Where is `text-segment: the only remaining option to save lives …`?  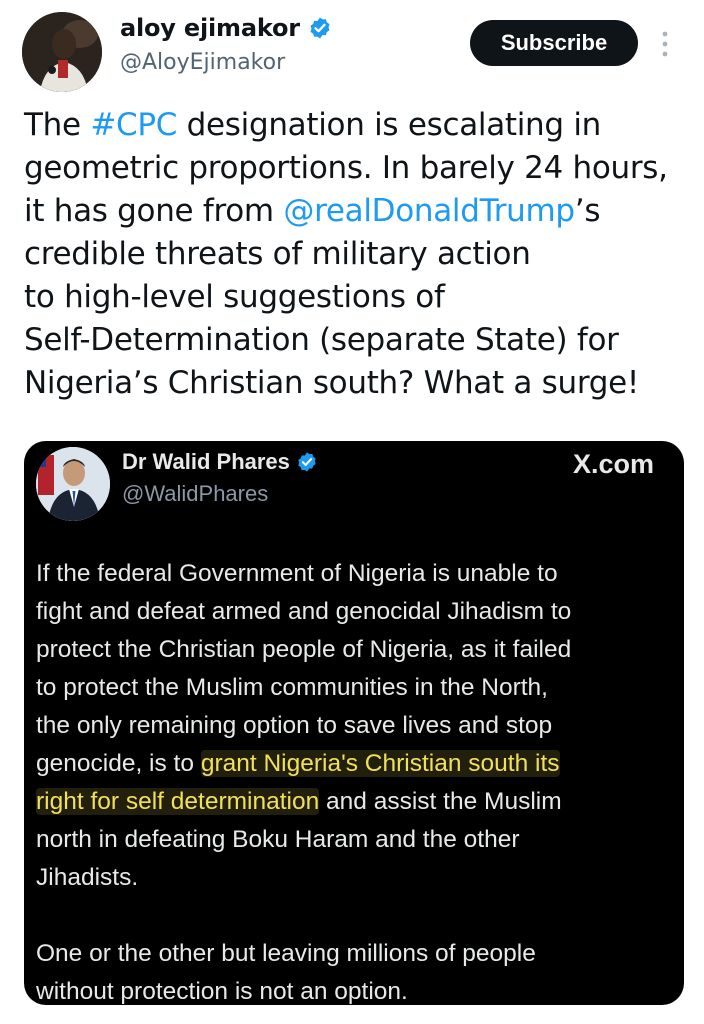
text-segment: the only remaining option to save lives … is located at coordinates (294, 725).